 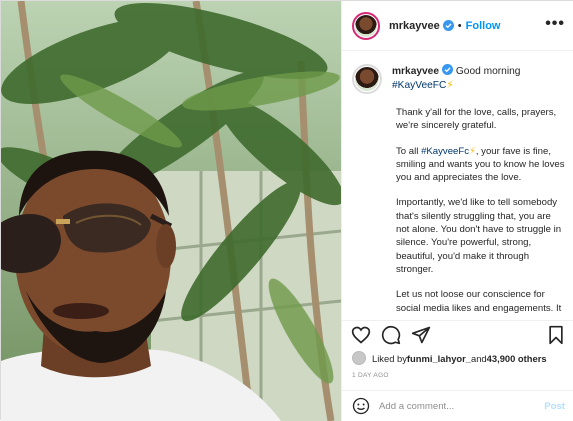 I want to click on share-button, so click(x=421, y=335).